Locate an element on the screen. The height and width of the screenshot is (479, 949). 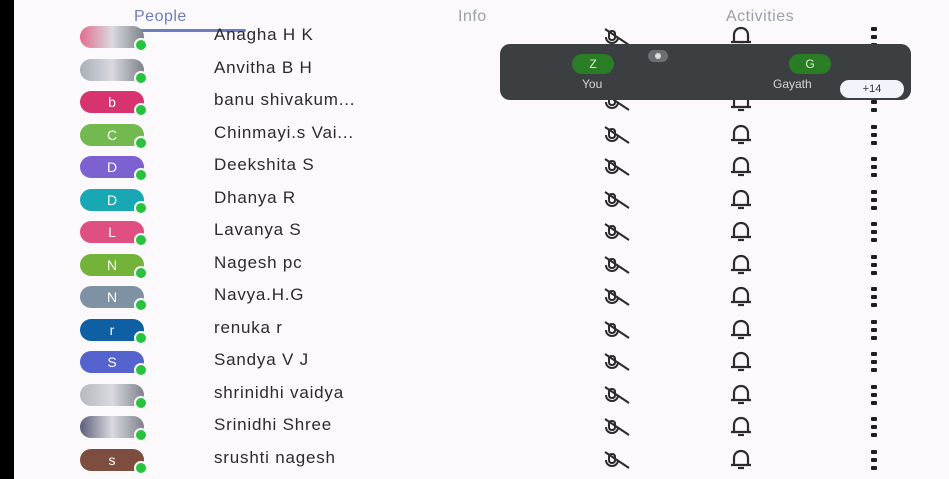
participant-name: Anvitha B H is located at coordinates (263, 67).